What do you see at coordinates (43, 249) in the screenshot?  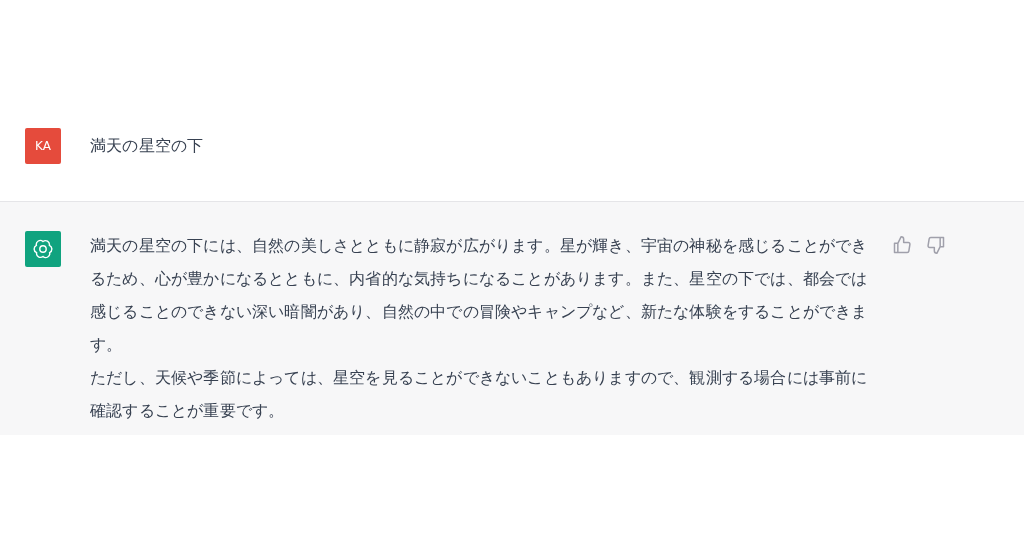 I see `assistant-avatar` at bounding box center [43, 249].